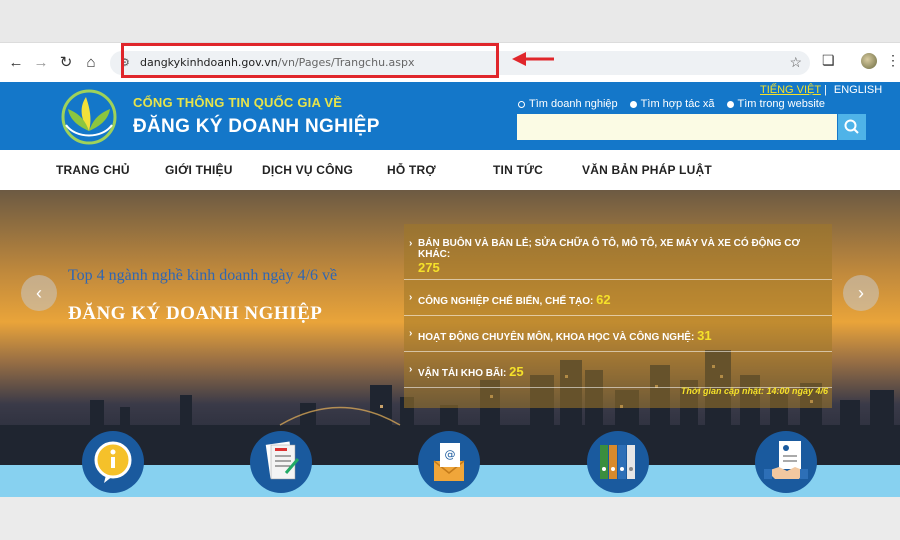 This screenshot has width=900, height=540. I want to click on brand-title: ĐĂNG KÝ DOANH NGHIỆP, so click(256, 126).